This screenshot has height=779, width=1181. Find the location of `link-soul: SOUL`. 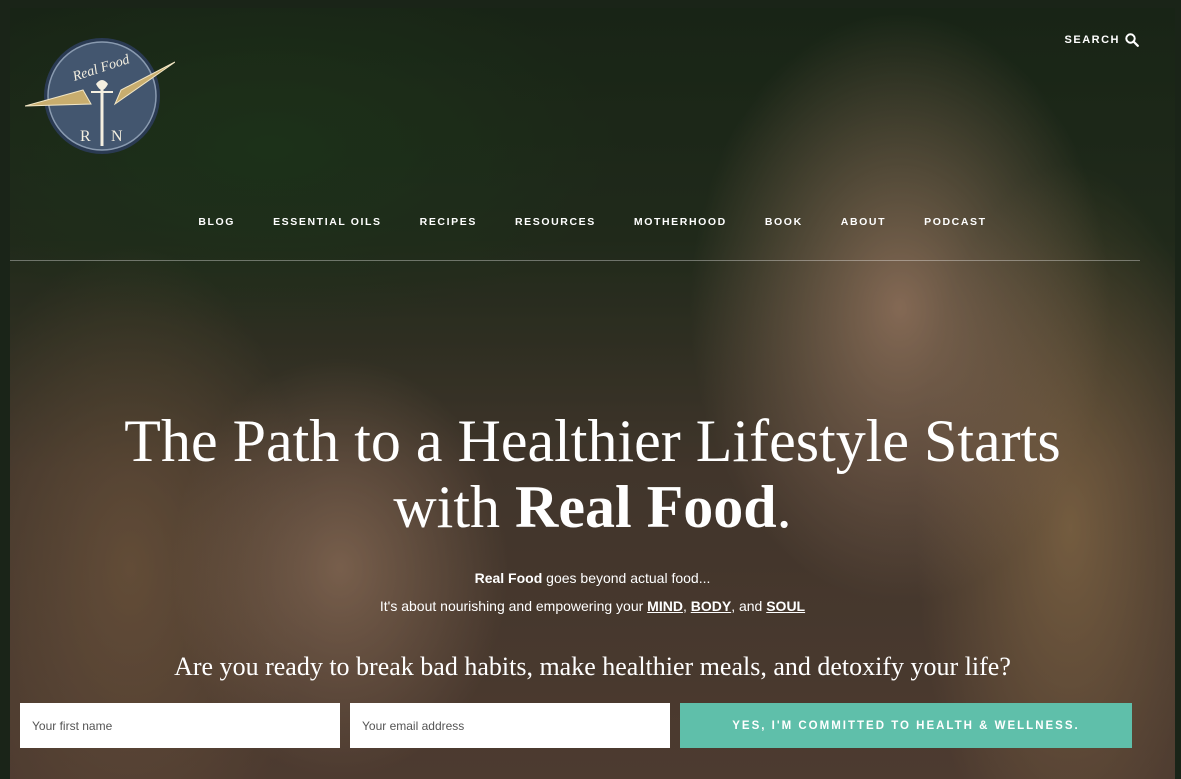

link-soul: SOUL is located at coordinates (785, 606).